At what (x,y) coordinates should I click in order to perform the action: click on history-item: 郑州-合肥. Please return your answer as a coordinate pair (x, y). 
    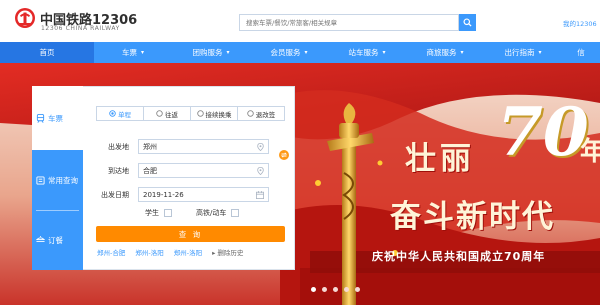
    Looking at the image, I should click on (111, 252).